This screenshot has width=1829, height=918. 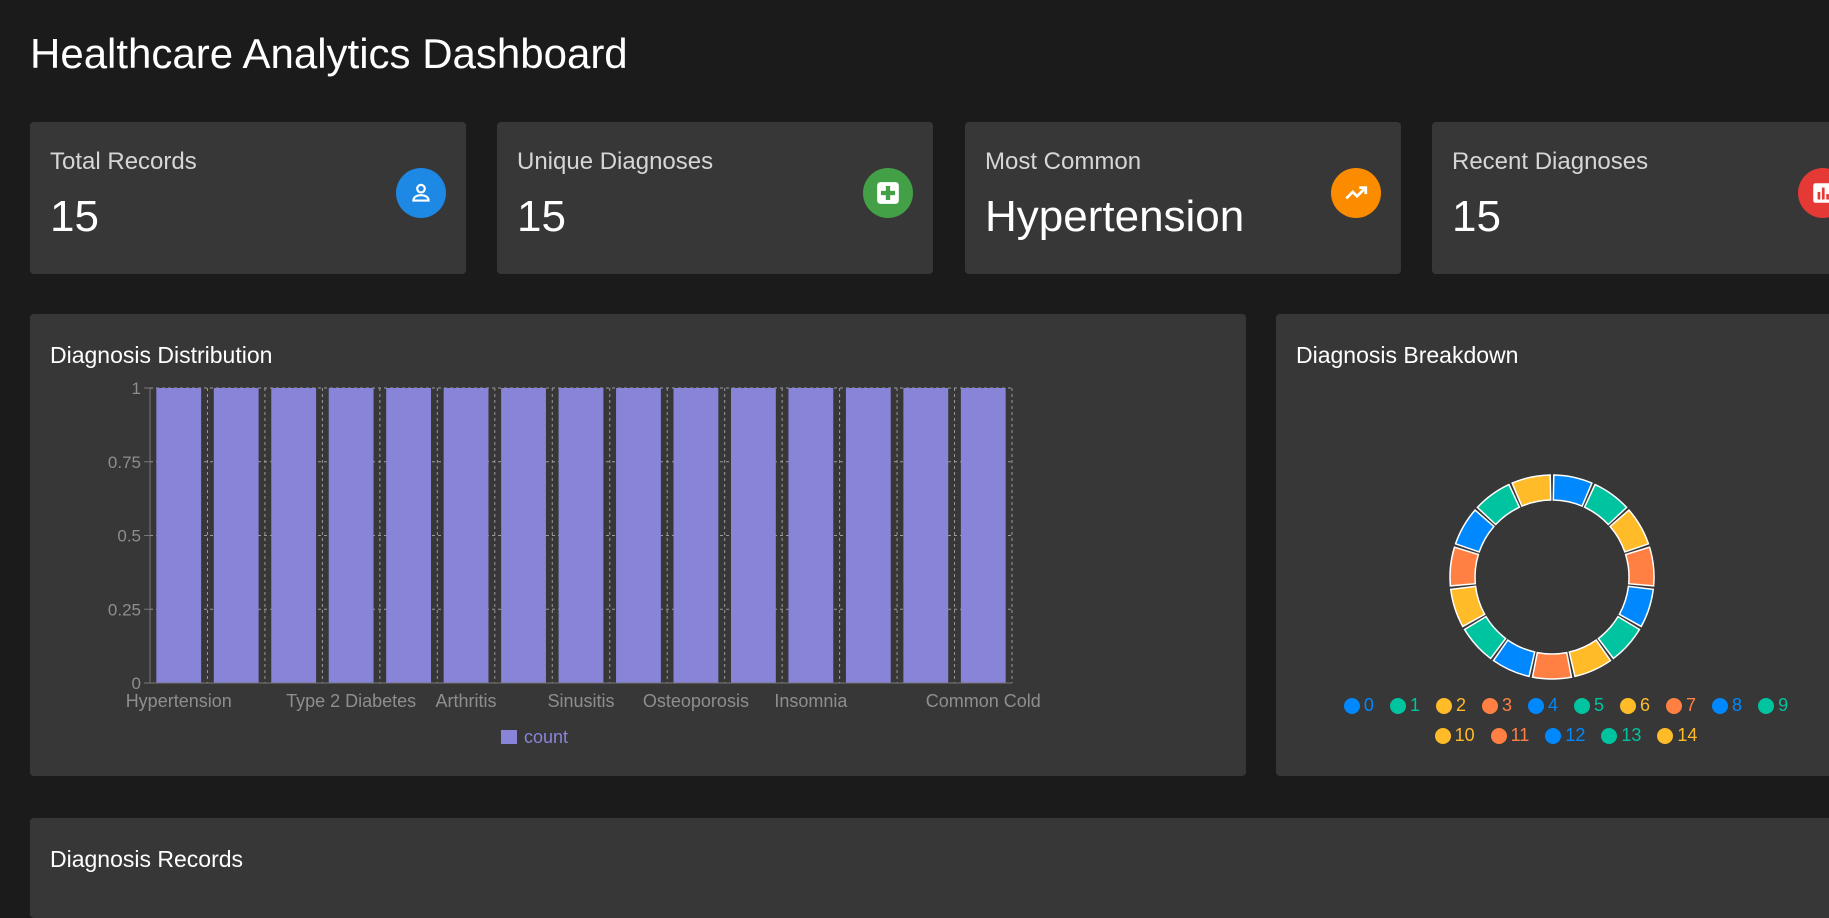 I want to click on donut-legend-row: 0 1 2 3 4 5 6 7 8 9, so click(x=1552, y=707).